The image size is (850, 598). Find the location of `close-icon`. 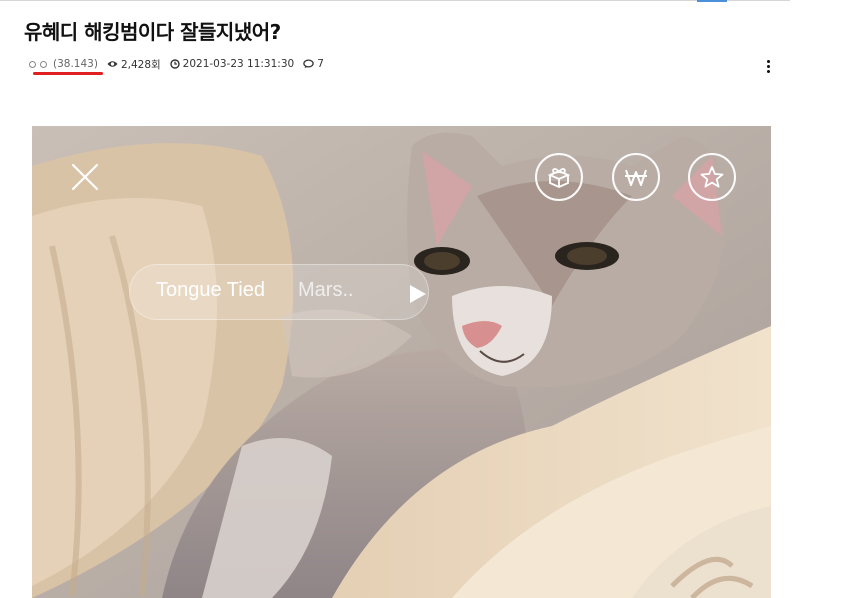

close-icon is located at coordinates (85, 177).